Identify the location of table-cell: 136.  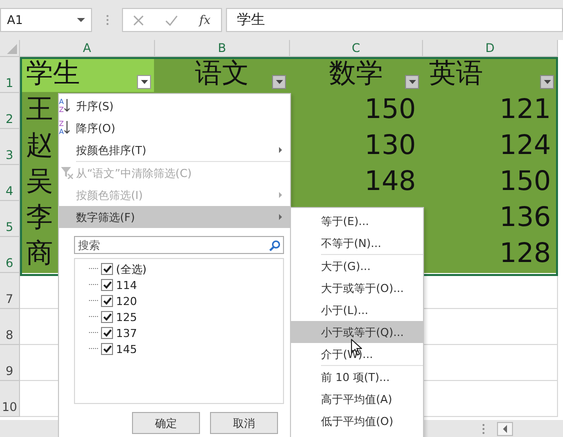
(490, 219).